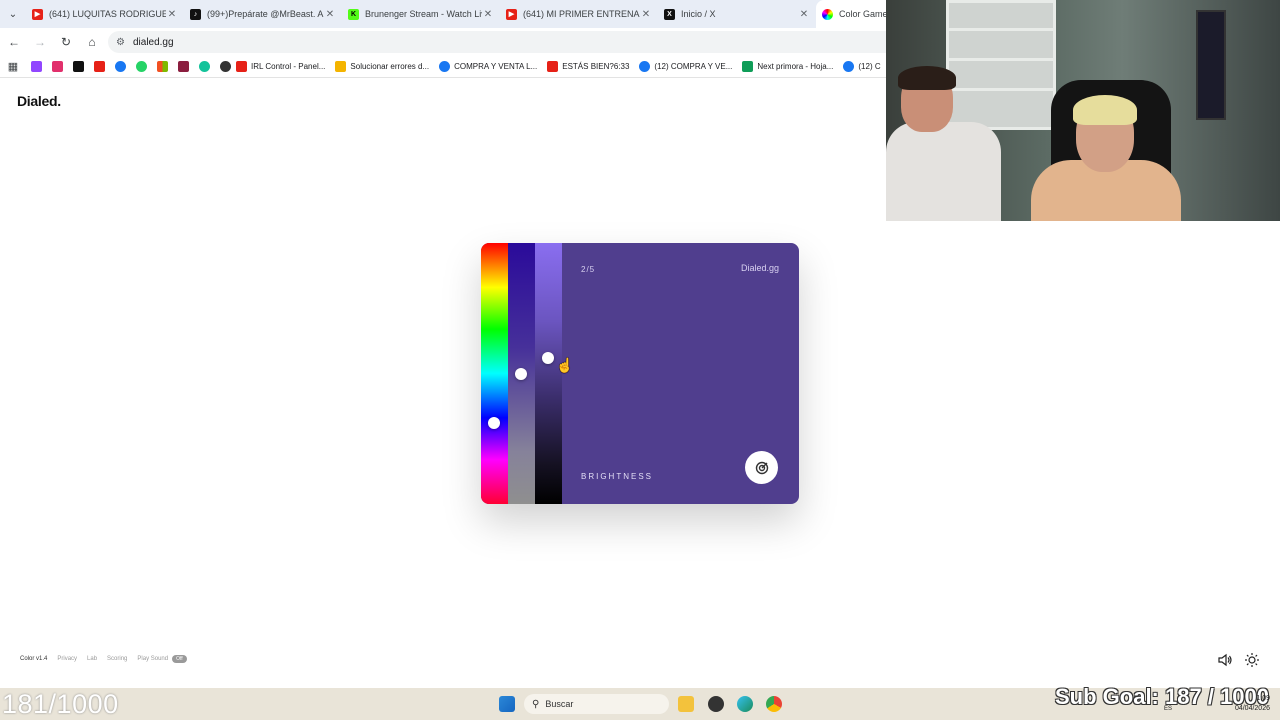 The image size is (1280, 720). Describe the element at coordinates (559, 704) in the screenshot. I see `search-placeholder: Buscar` at that location.